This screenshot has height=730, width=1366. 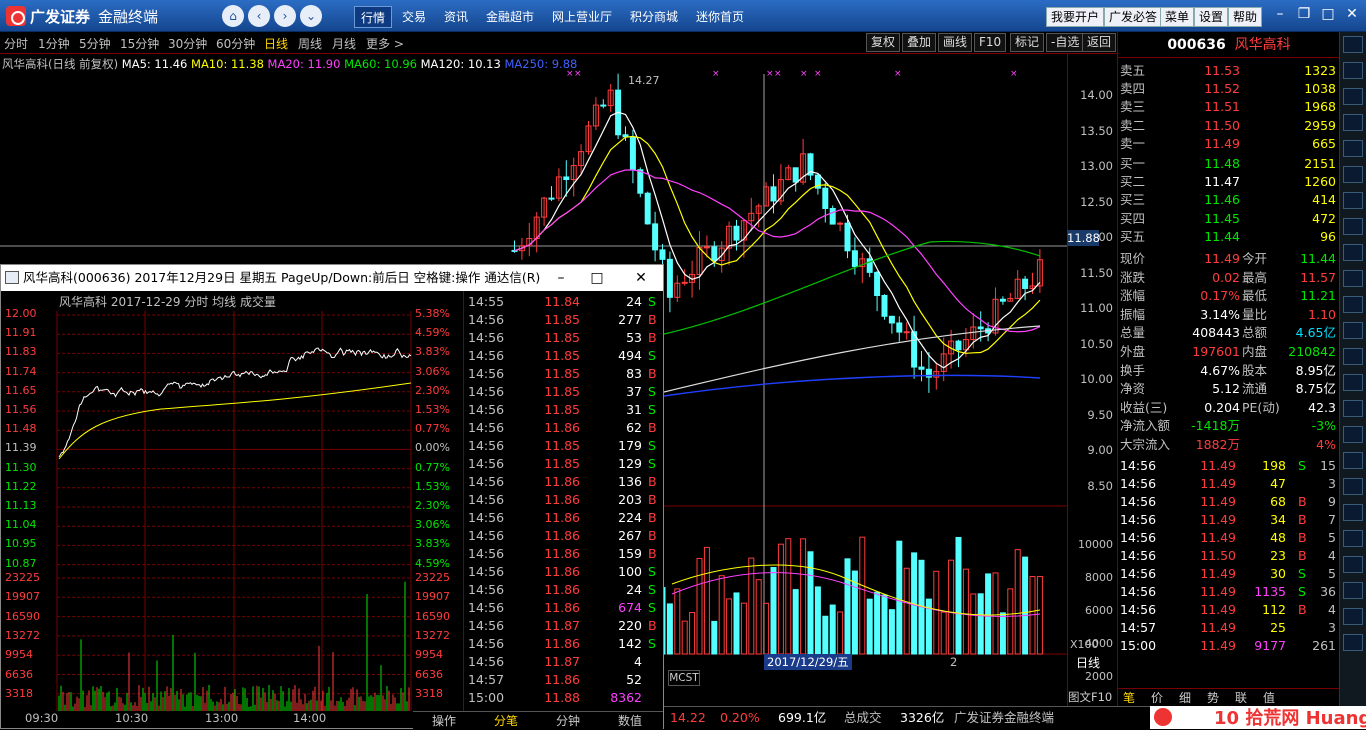 I want to click on period-more: 更多 >, so click(x=385, y=43).